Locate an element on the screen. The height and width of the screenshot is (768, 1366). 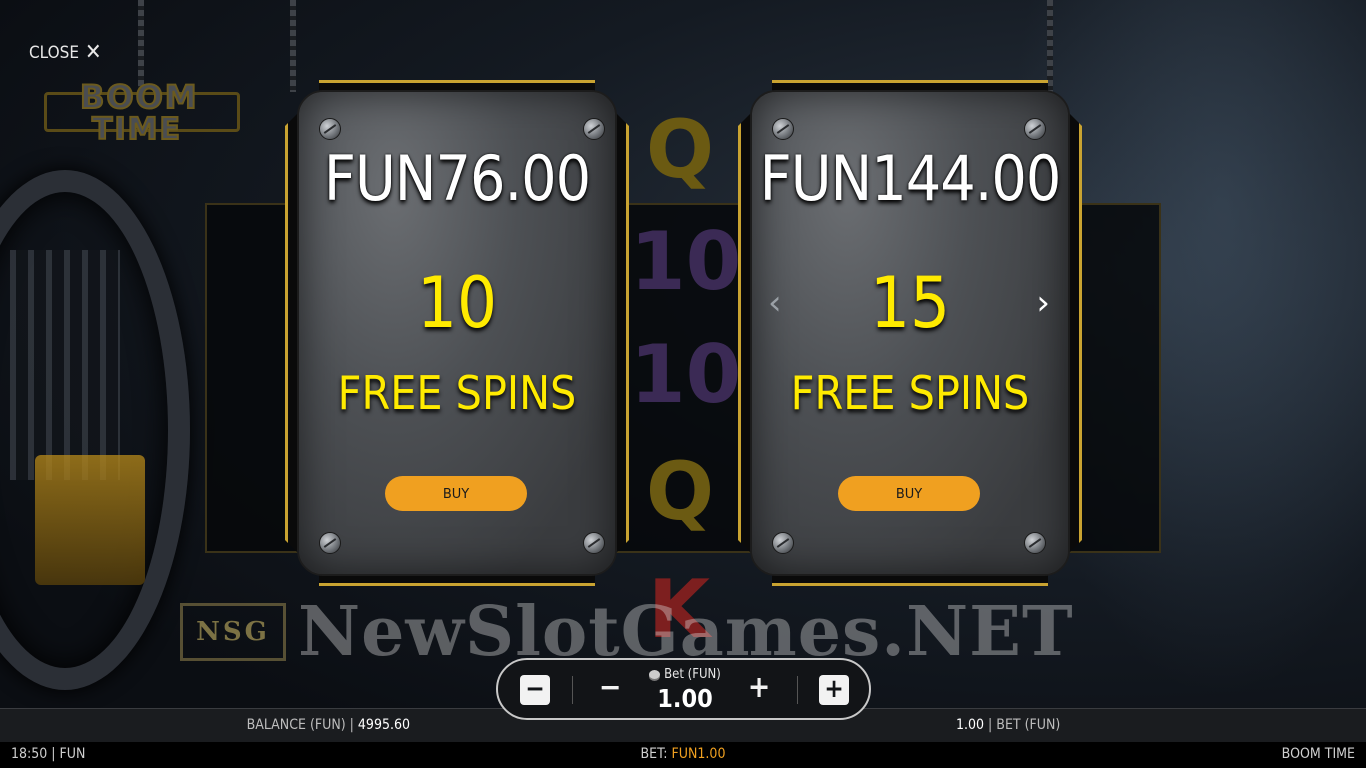
close-button: CLOSE ✕ is located at coordinates (65, 53).